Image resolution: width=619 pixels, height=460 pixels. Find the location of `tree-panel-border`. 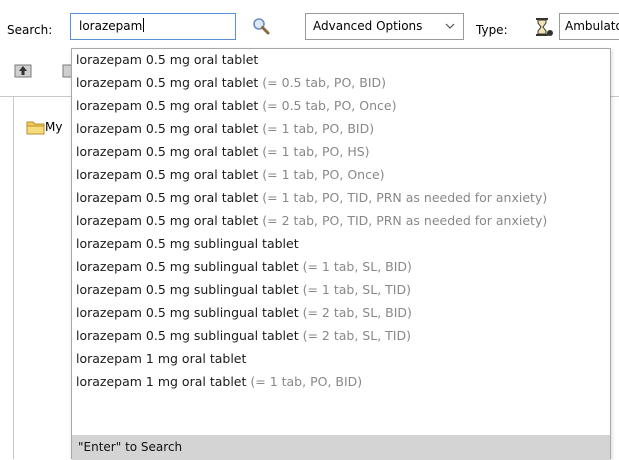

tree-panel-border is located at coordinates (13, 277).